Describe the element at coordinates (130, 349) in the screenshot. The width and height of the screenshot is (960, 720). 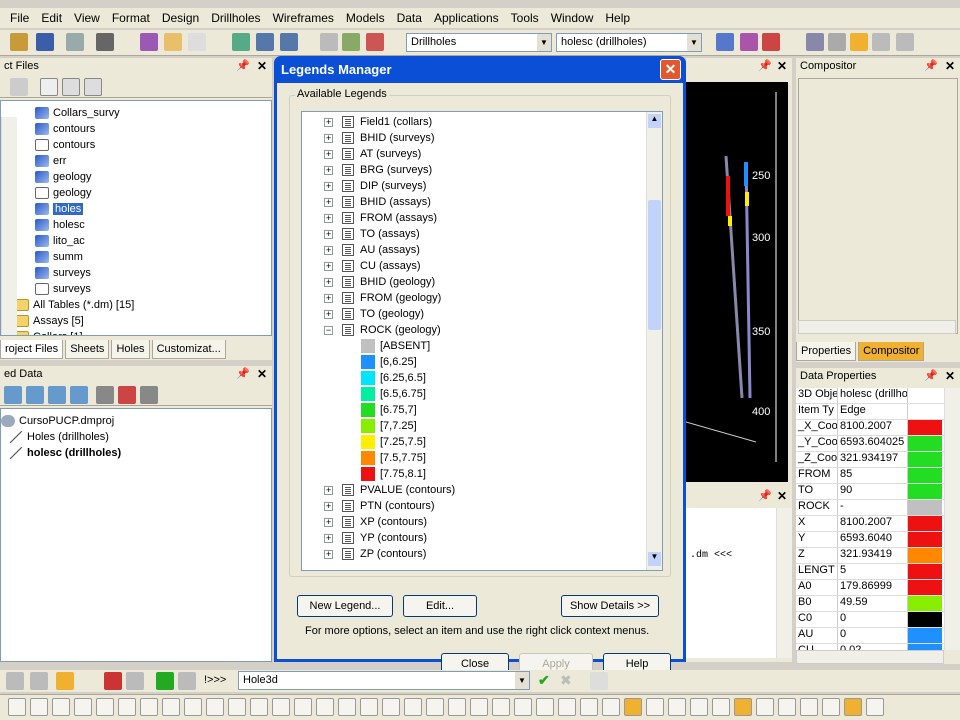
I see `tab-2: Holes` at that location.